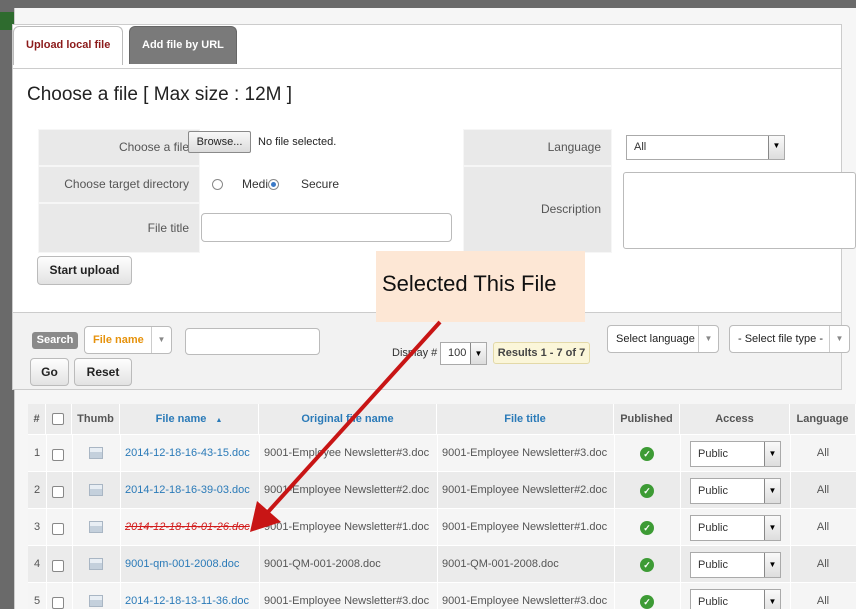 The image size is (856, 609). What do you see at coordinates (191, 453) in the screenshot?
I see `file-name-link: 2014-12-18-16-43-15.doc` at bounding box center [191, 453].